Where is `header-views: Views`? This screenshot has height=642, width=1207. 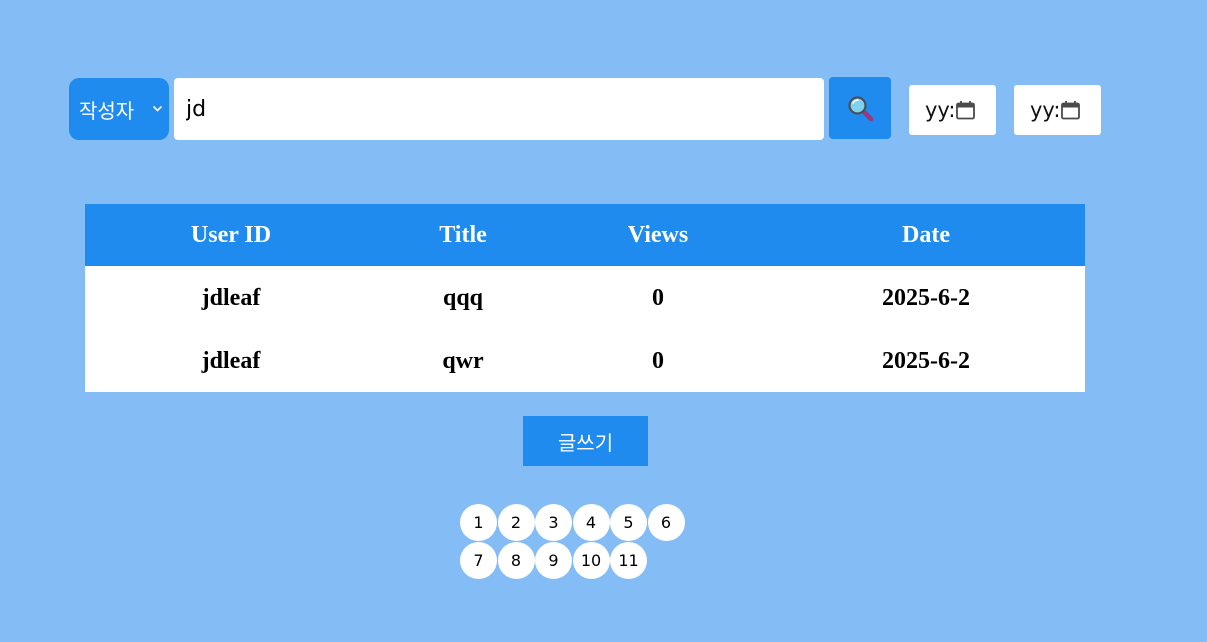 header-views: Views is located at coordinates (658, 234).